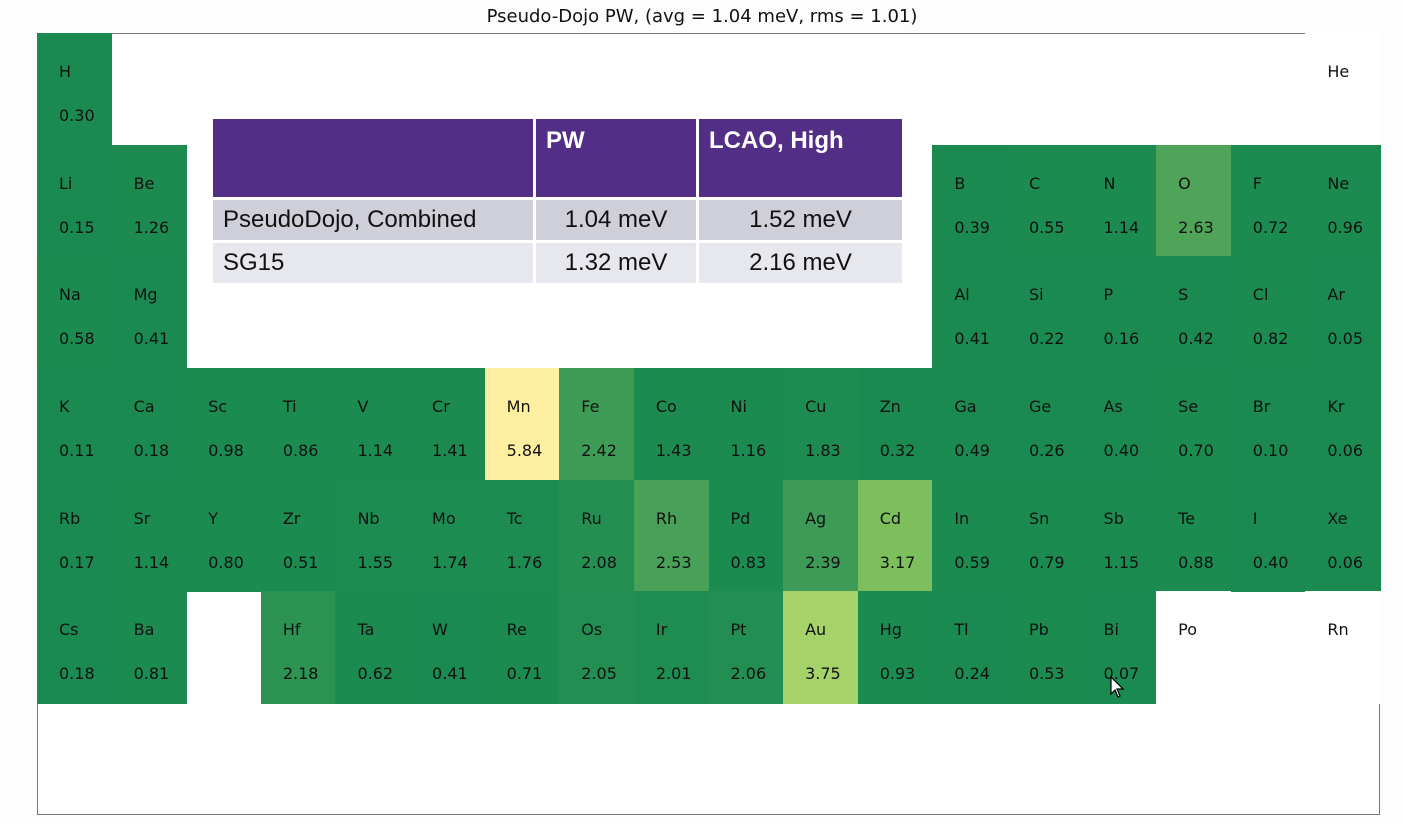 Image resolution: width=1404 pixels, height=825 pixels. What do you see at coordinates (77, 562) in the screenshot?
I see `element-value: 0.17` at bounding box center [77, 562].